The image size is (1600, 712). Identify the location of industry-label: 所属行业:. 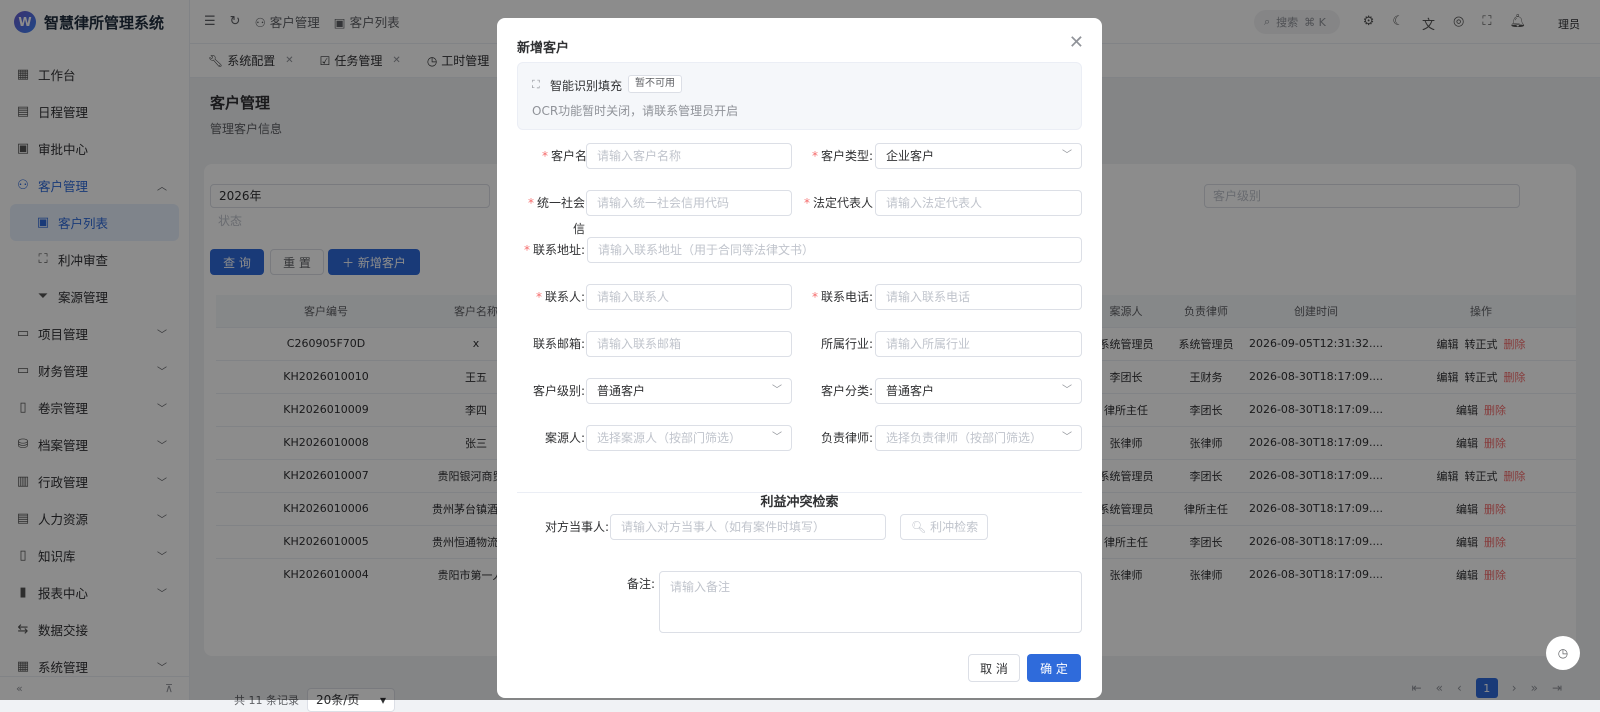
(846, 344).